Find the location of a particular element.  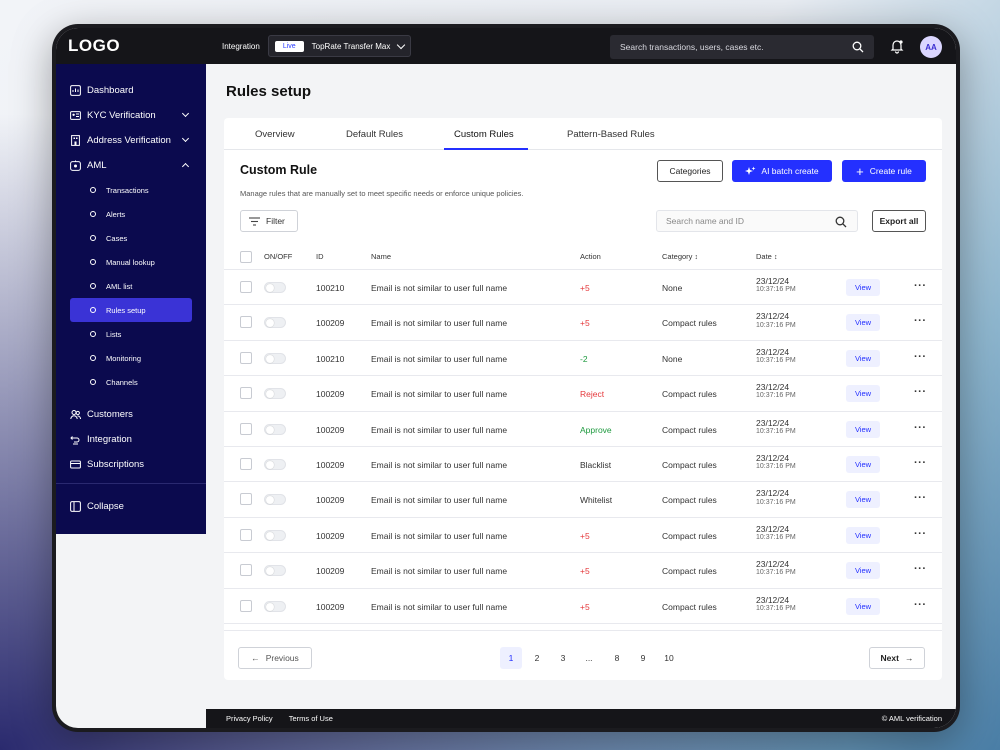

rule-action: +5 is located at coordinates (585, 571).